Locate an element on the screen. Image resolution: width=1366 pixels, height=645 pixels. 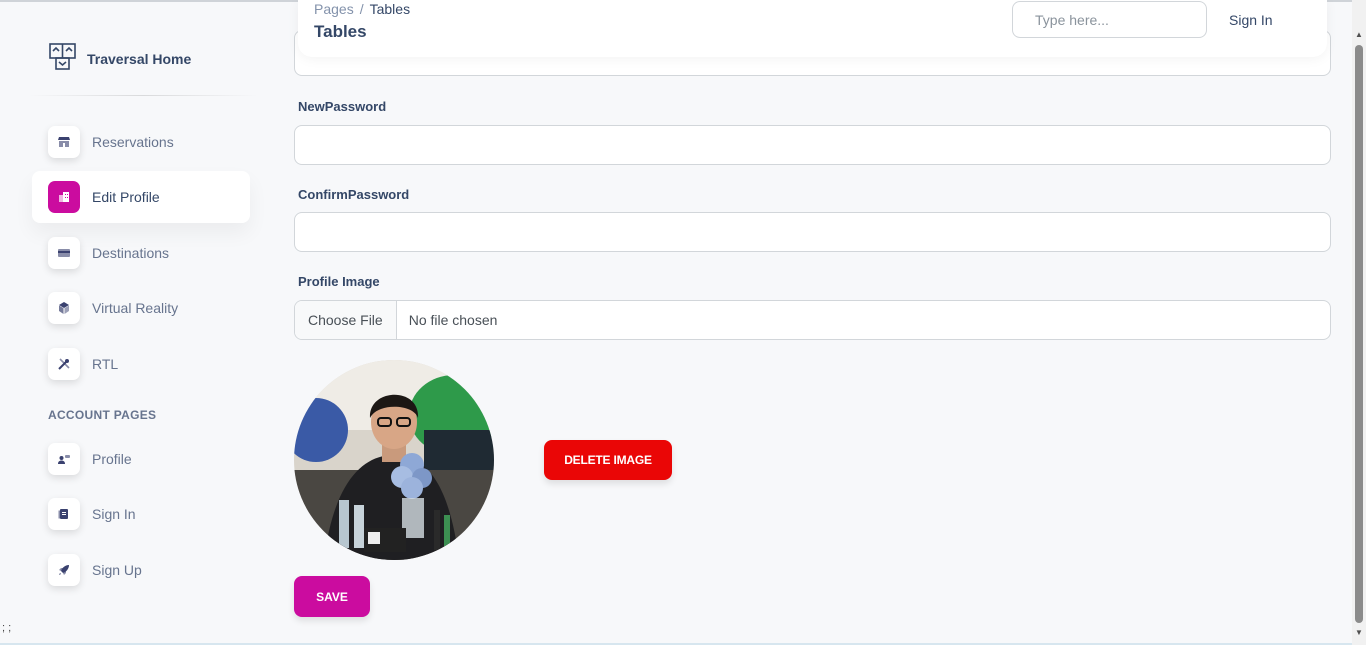
brand: Traversal Home is located at coordinates (119, 59).